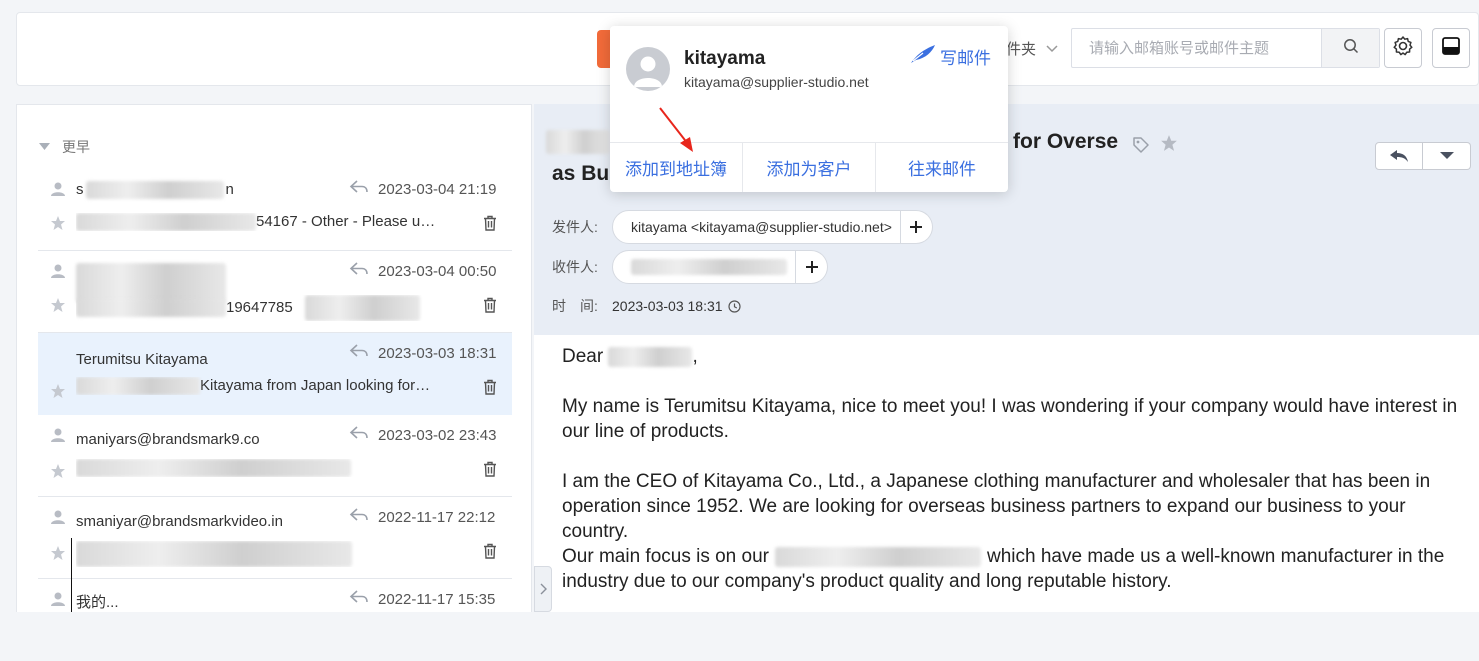  What do you see at coordinates (71, 575) in the screenshot?
I see `text-cursor` at bounding box center [71, 575].